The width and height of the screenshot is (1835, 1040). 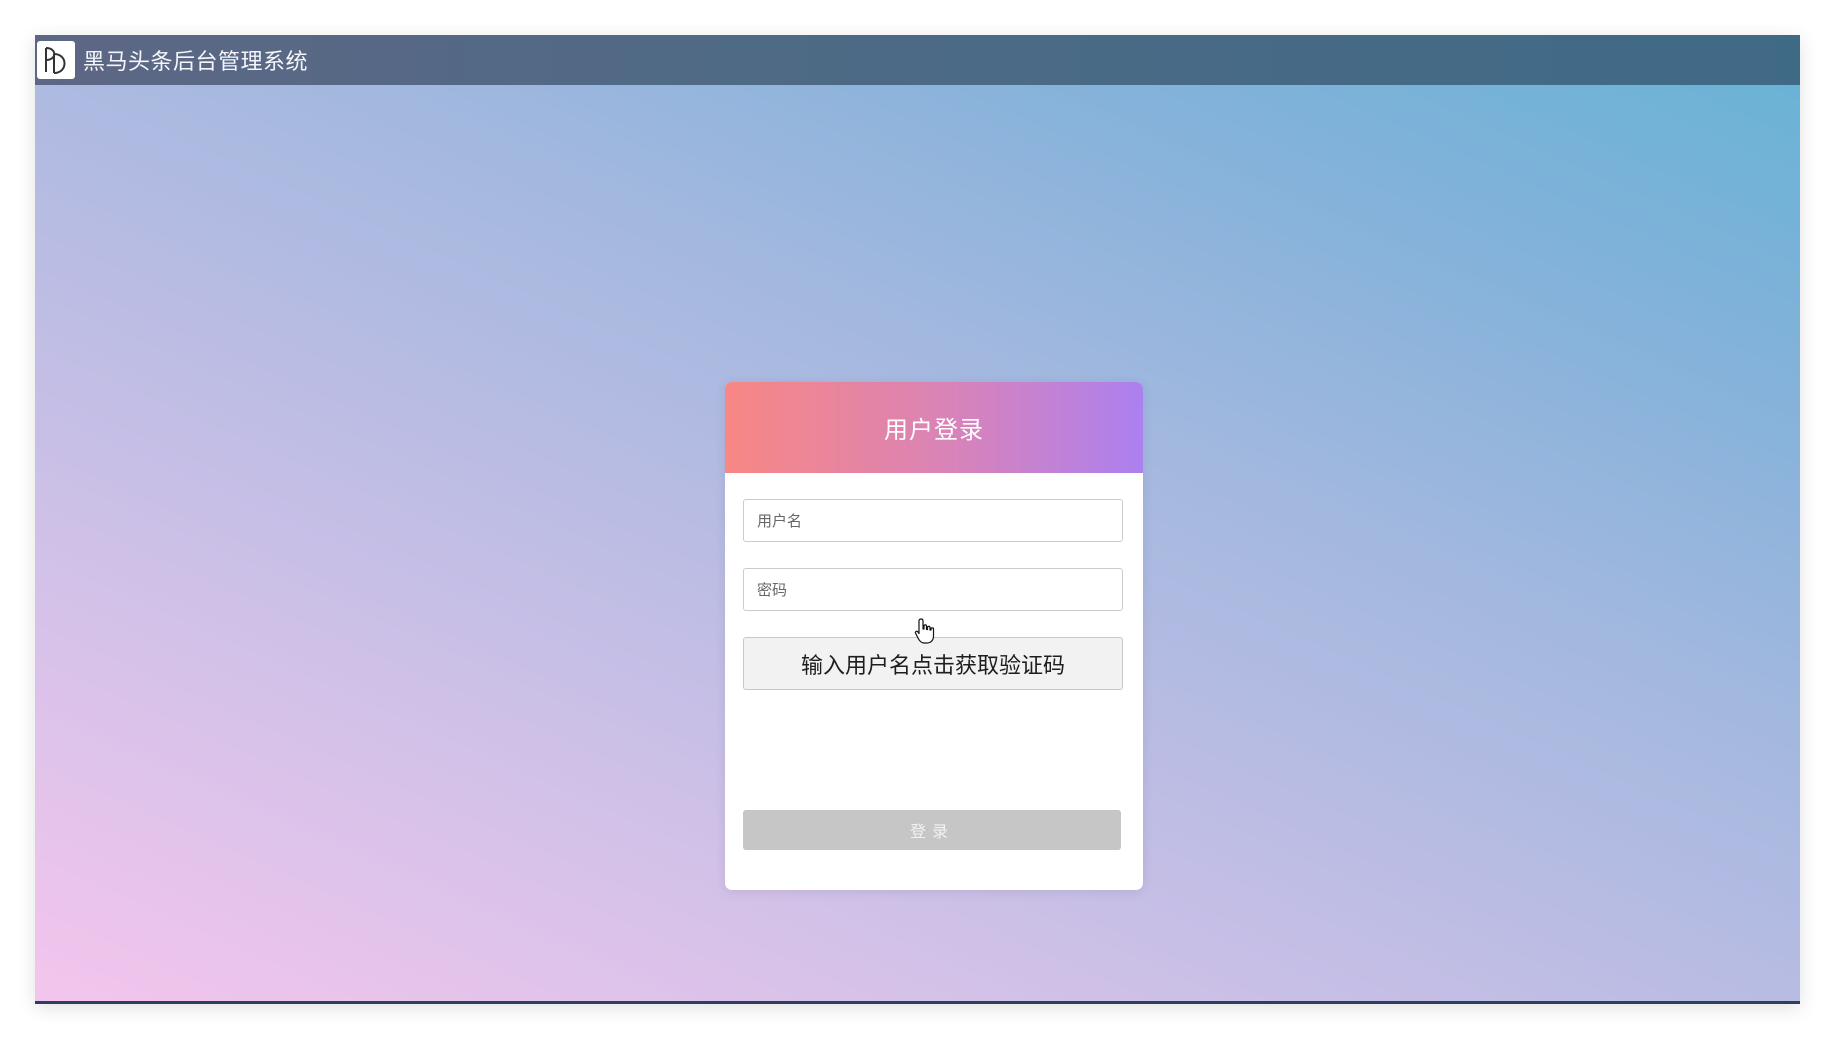 What do you see at coordinates (933, 520) in the screenshot?
I see `username-input` at bounding box center [933, 520].